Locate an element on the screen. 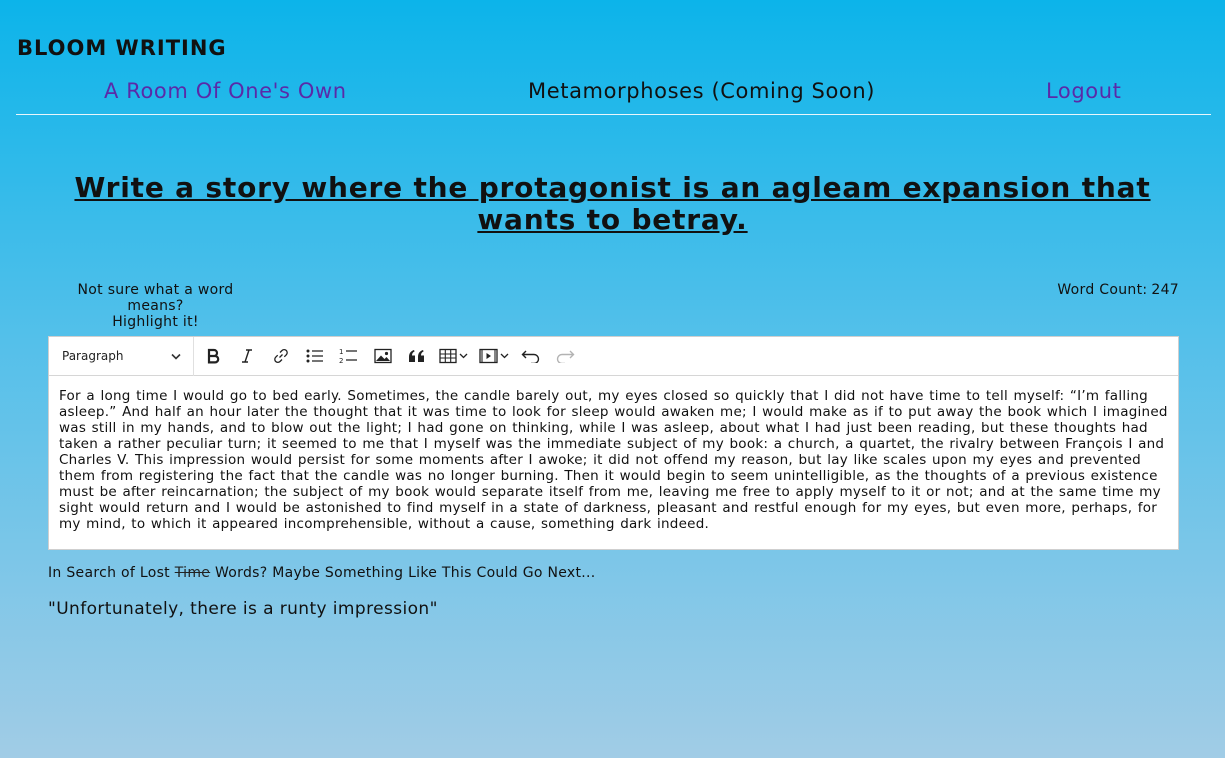 The height and width of the screenshot is (758, 1225). italic-button is located at coordinates (247, 356).